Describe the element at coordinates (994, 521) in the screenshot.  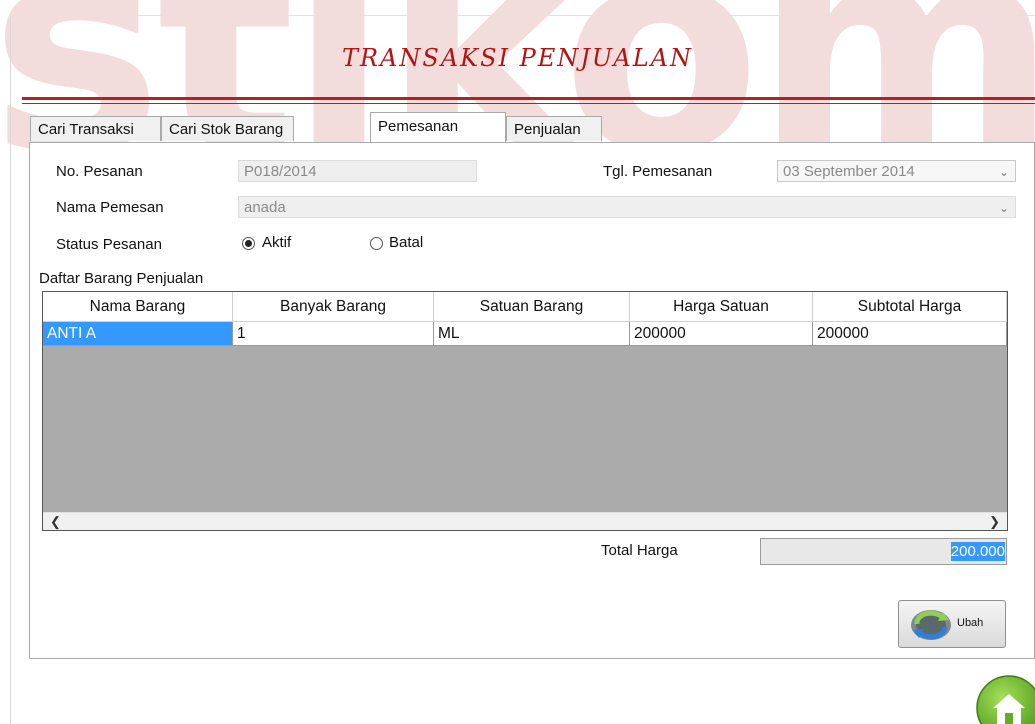
I see `scroll-right-icon: ❯` at that location.